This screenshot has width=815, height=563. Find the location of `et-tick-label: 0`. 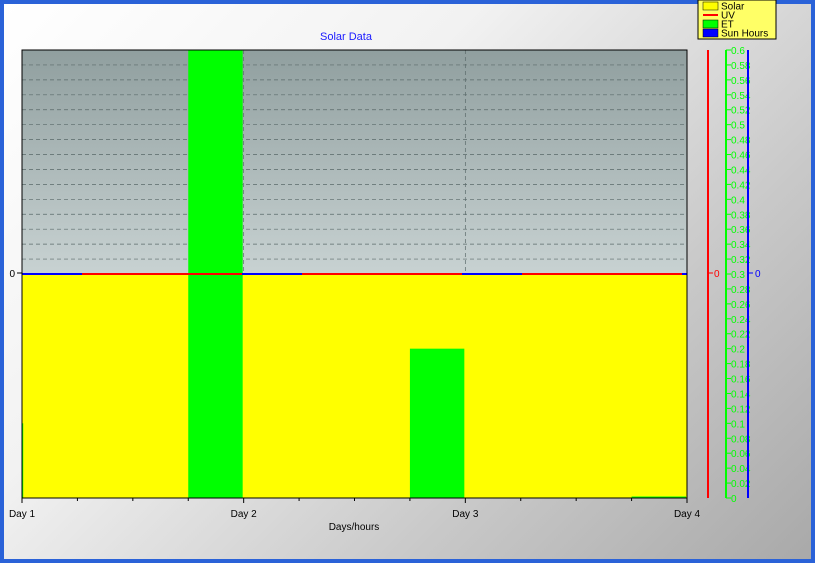

et-tick-label: 0 is located at coordinates (734, 499).